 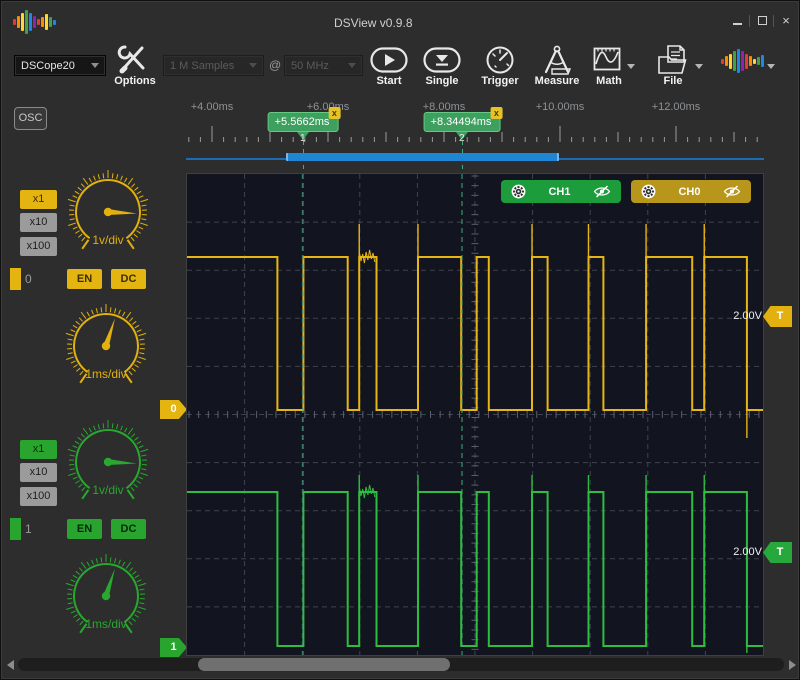 I want to click on osc-mode-button: OSC, so click(x=30, y=118).